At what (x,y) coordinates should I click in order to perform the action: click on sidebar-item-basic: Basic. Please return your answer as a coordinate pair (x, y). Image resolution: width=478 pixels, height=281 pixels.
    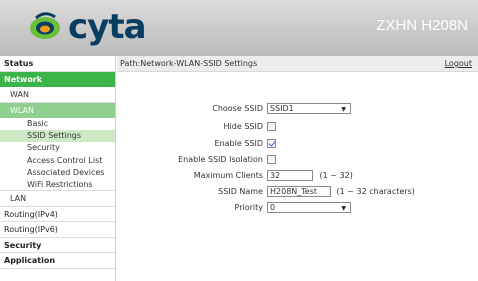
    Looking at the image, I should click on (57, 124).